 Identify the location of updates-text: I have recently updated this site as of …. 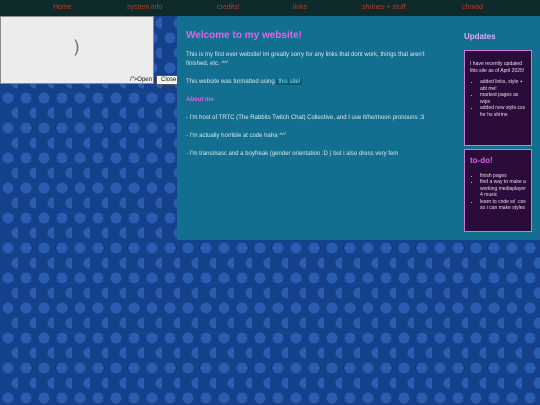
(497, 67).